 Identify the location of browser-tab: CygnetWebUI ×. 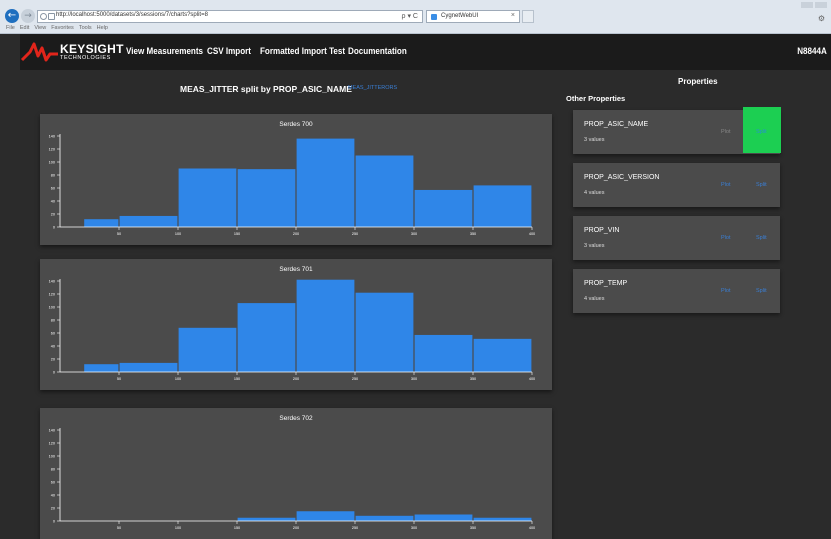
(473, 16).